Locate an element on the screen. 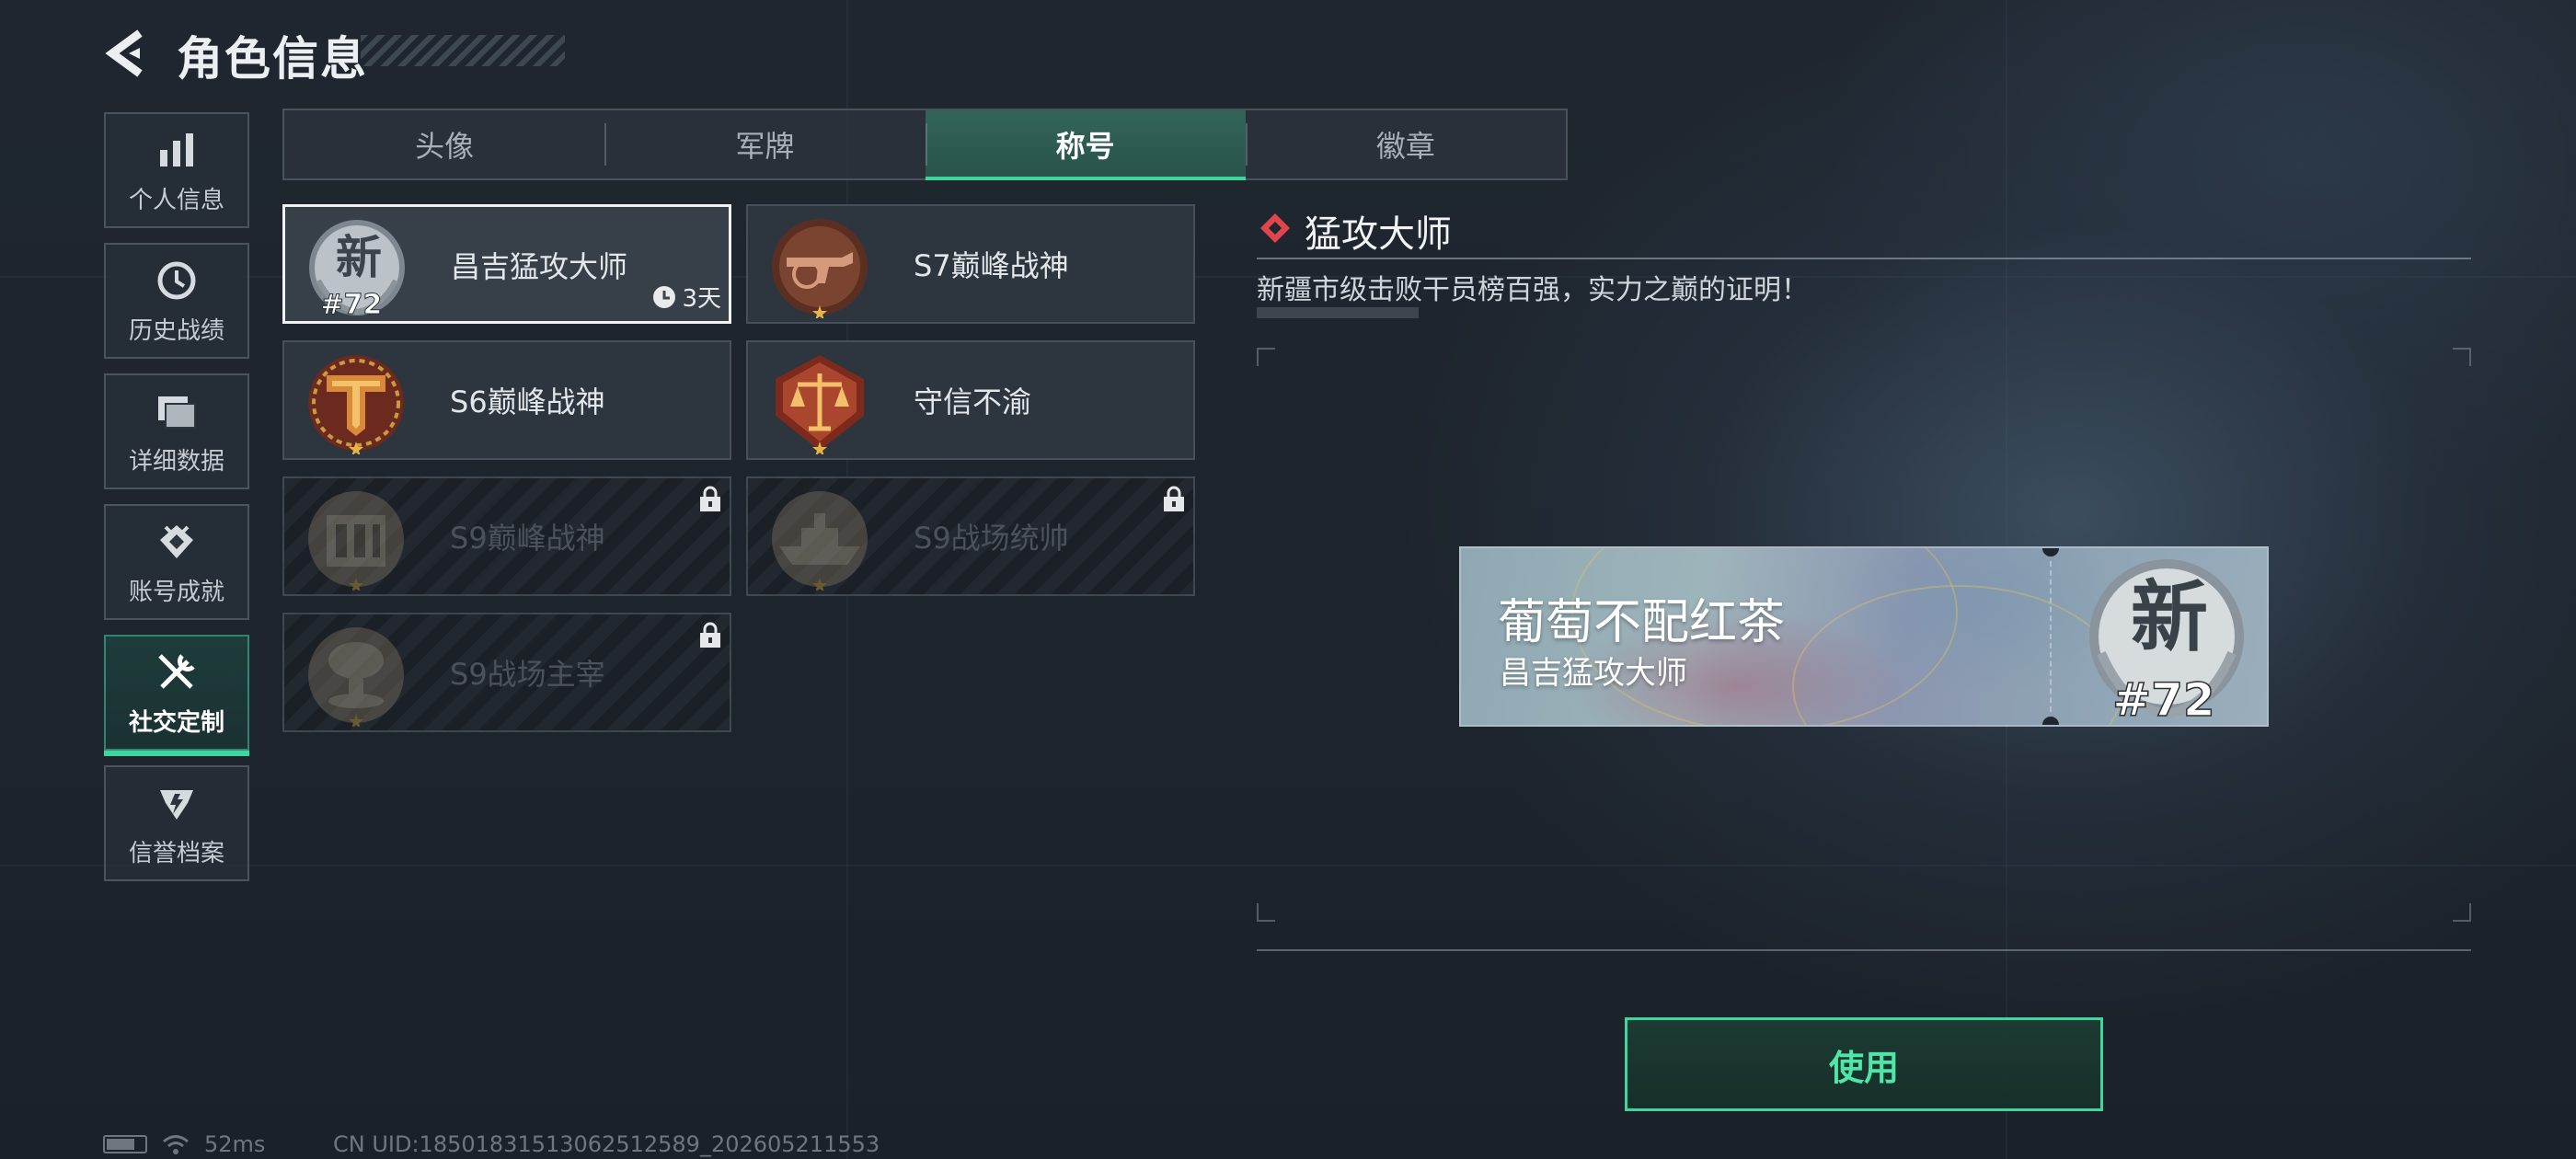  use-button: 使用 is located at coordinates (1864, 1064).